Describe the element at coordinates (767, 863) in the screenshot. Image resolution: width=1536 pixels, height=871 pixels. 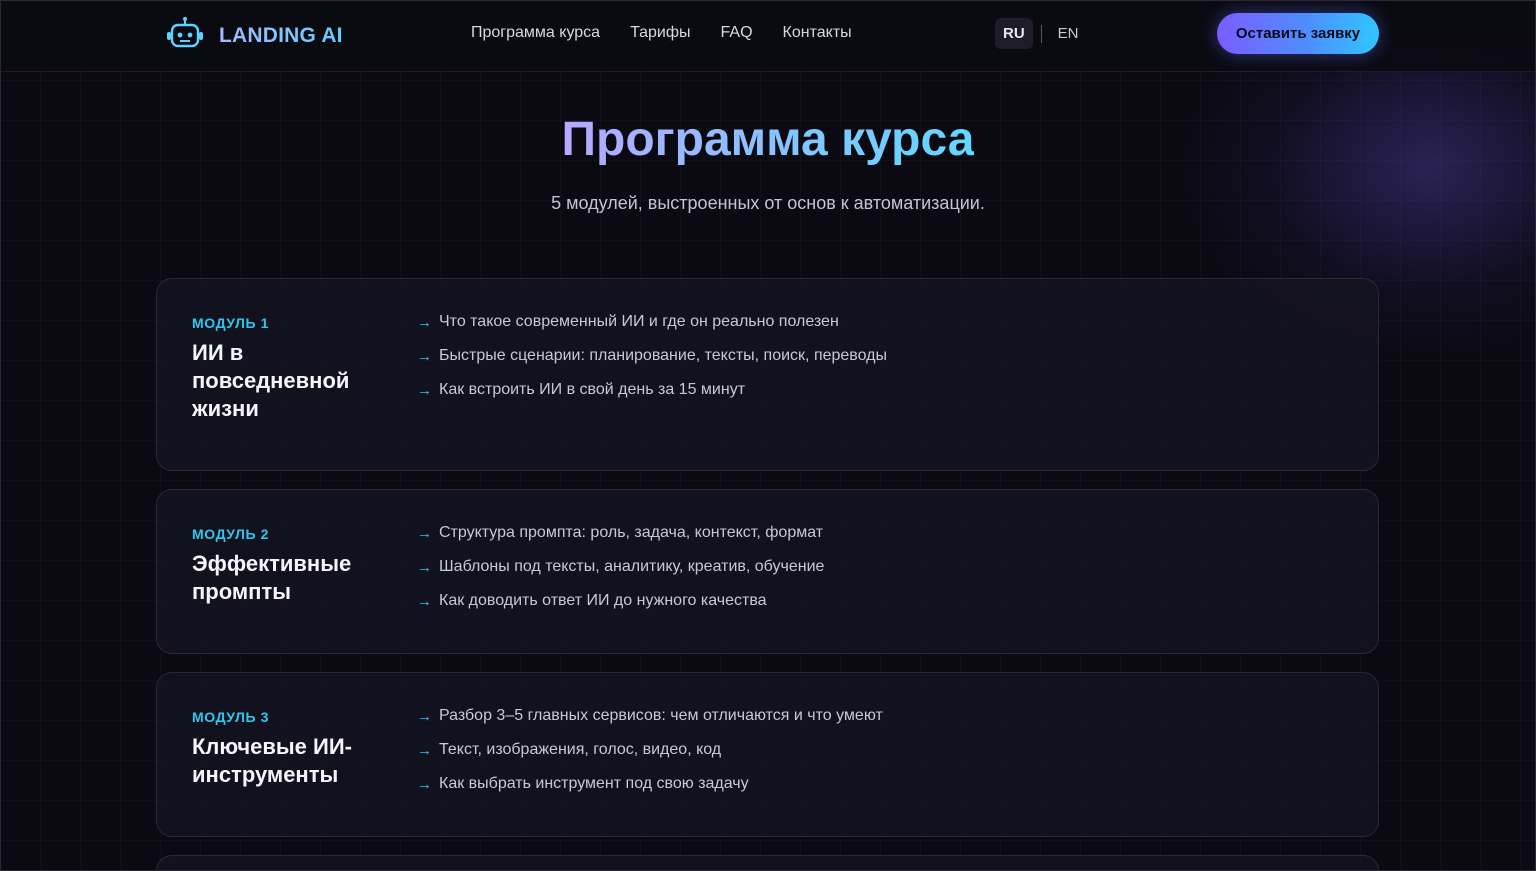
I see `module-card-4-partial` at that location.